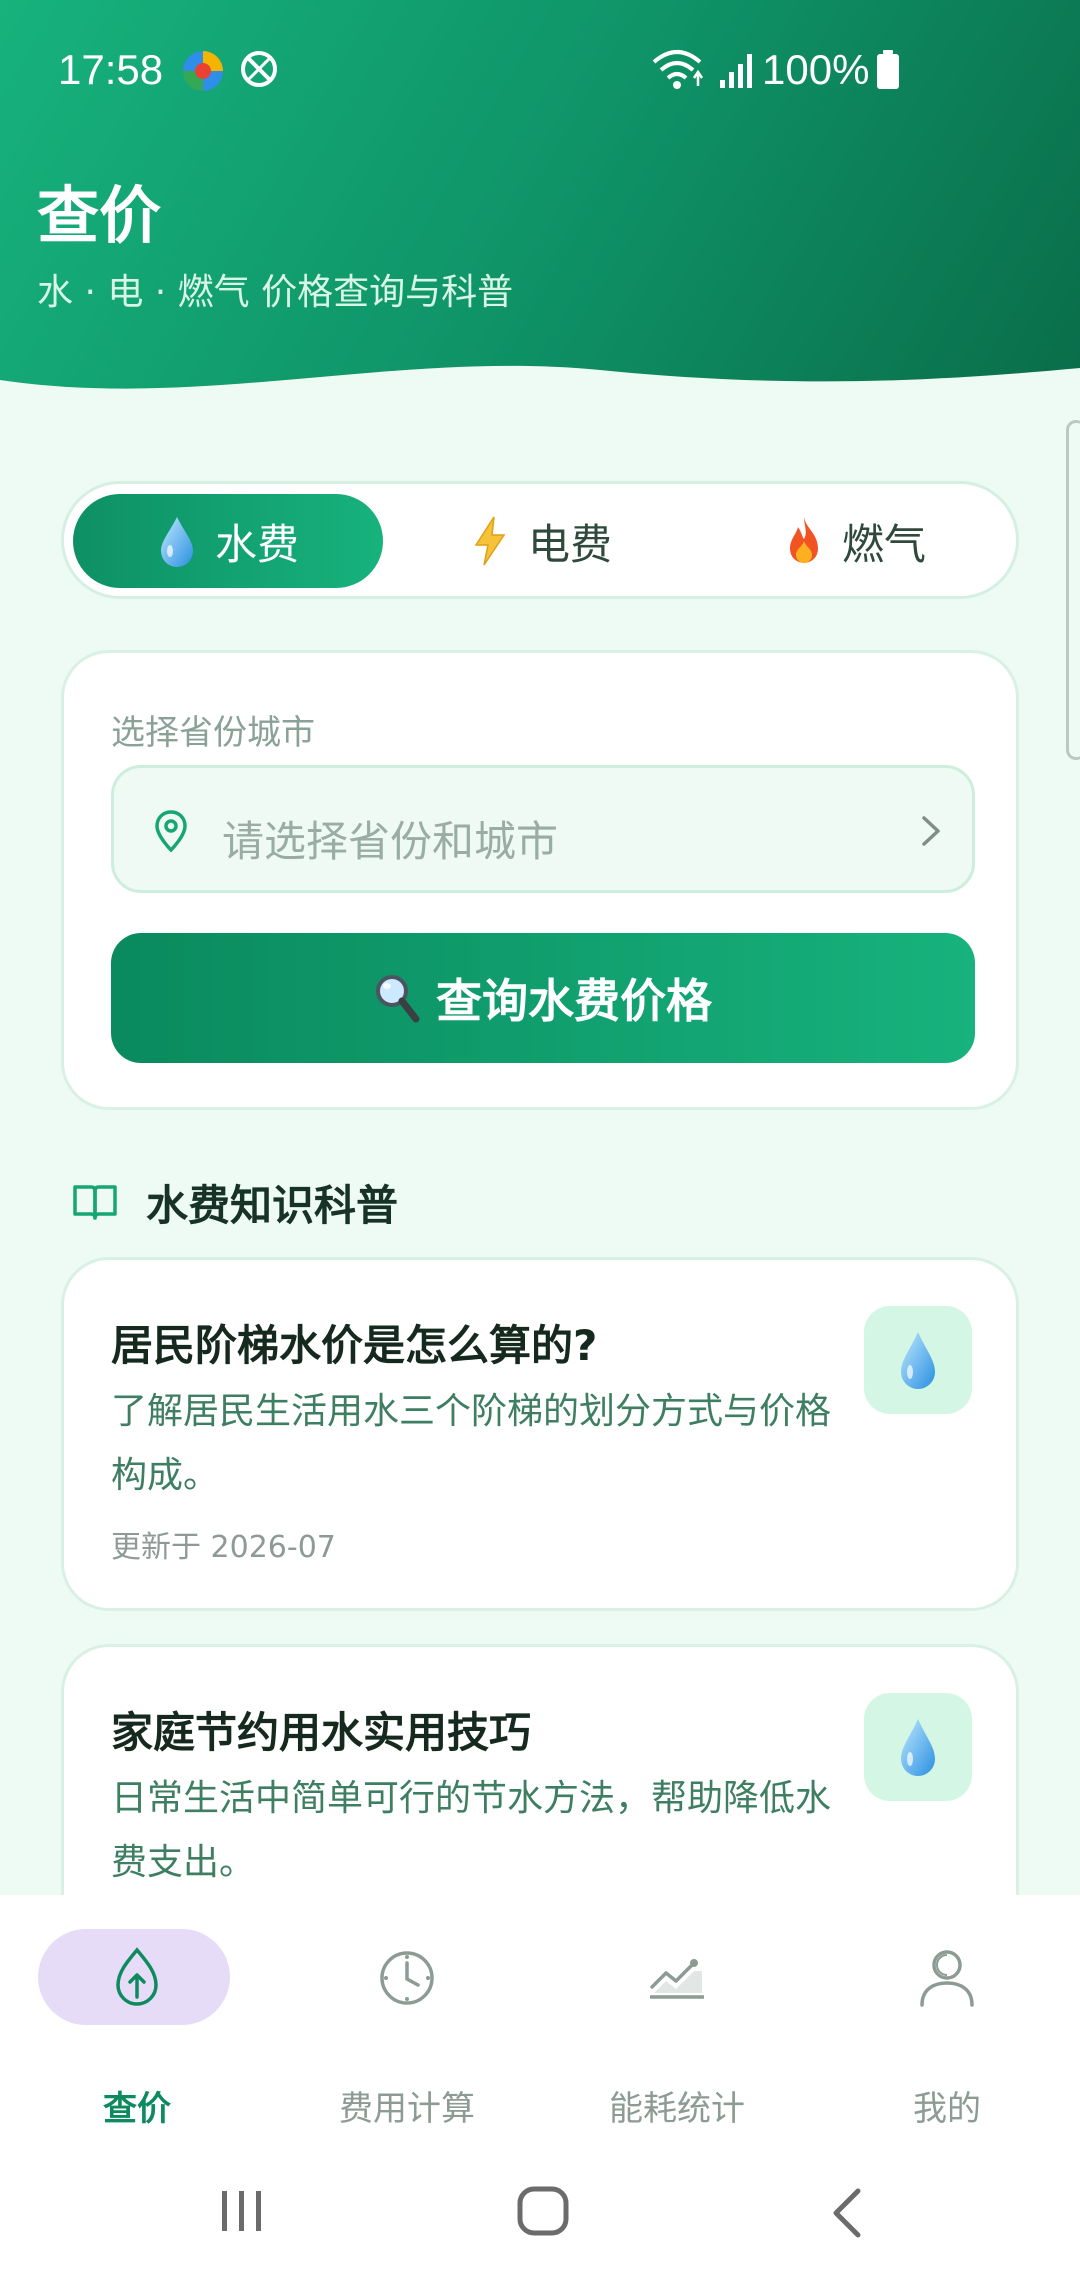 The height and width of the screenshot is (2280, 1080). Describe the element at coordinates (736, 71) in the screenshot. I see `signal-icon` at that location.